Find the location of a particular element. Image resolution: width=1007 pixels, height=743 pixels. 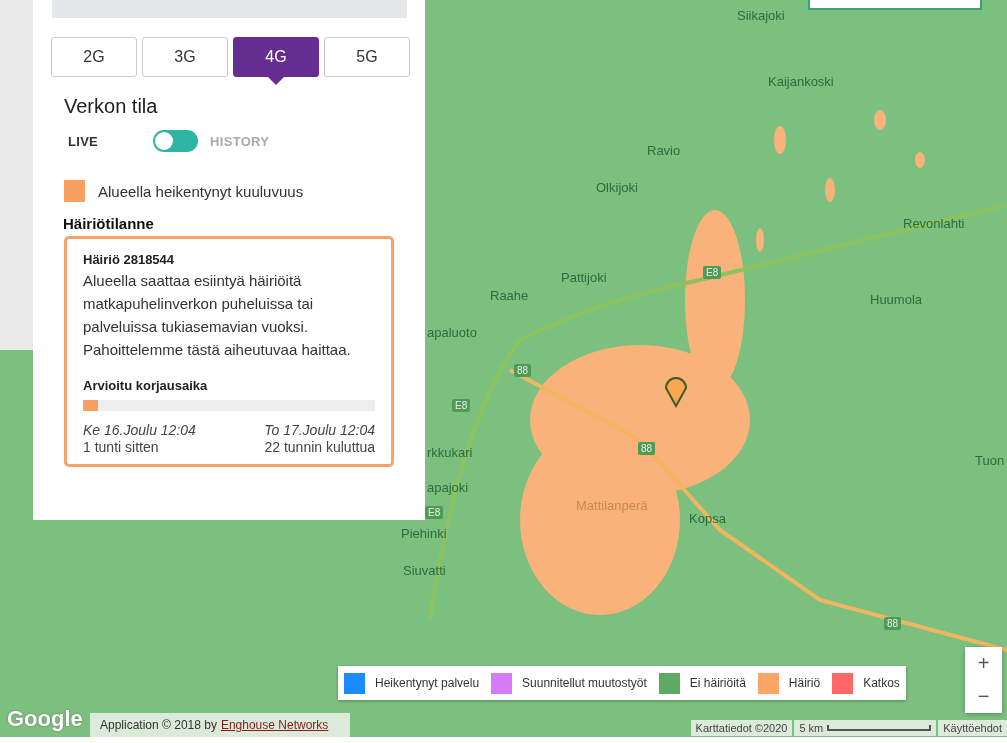

place-label: Piehinki is located at coordinates (424, 533).